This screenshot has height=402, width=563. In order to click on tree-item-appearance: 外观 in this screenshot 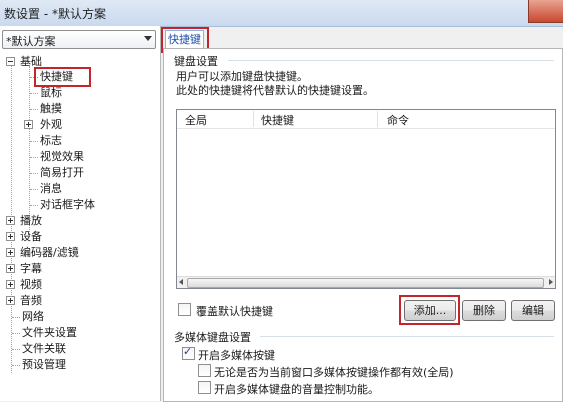, I will do `click(51, 124)`.